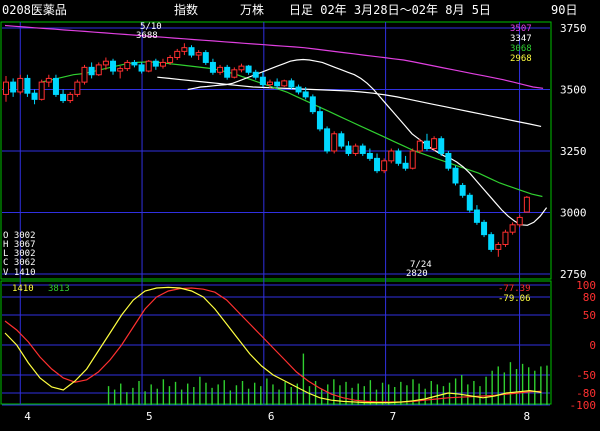 Image resolution: width=600 pixels, height=431 pixels. Describe the element at coordinates (527, 416) in the screenshot. I see `month-label-4: 8` at that location.